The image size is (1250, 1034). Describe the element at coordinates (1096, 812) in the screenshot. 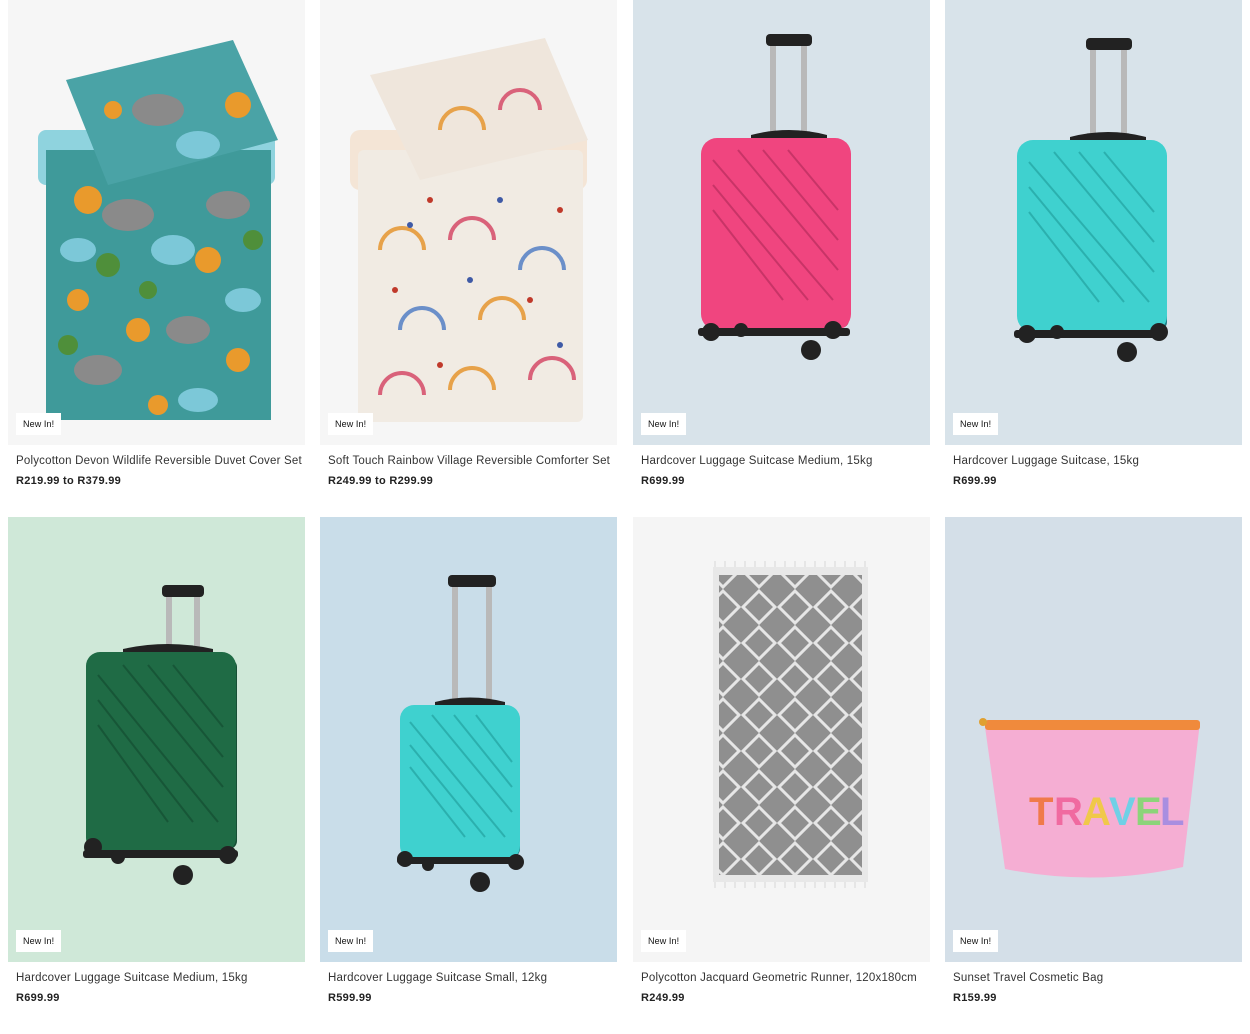

I see `svg-text: A` at that location.